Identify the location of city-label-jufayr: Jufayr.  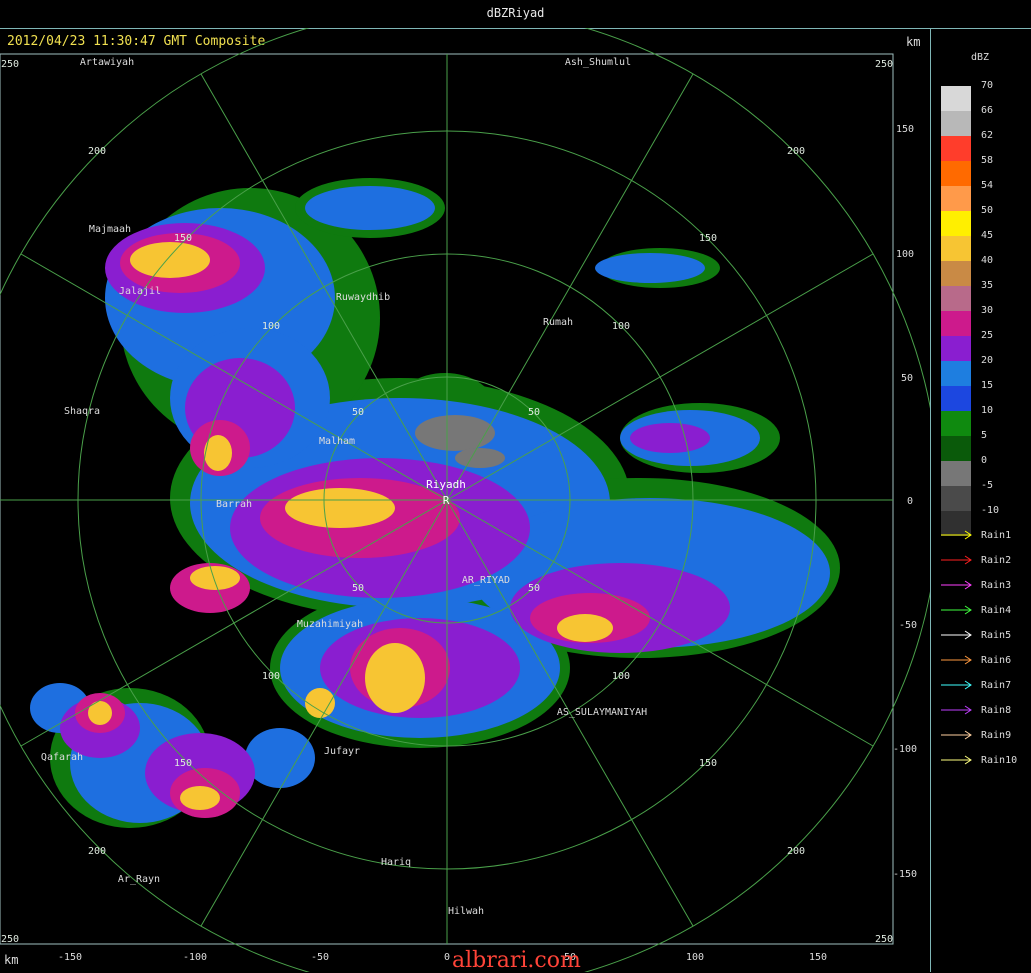
(342, 751).